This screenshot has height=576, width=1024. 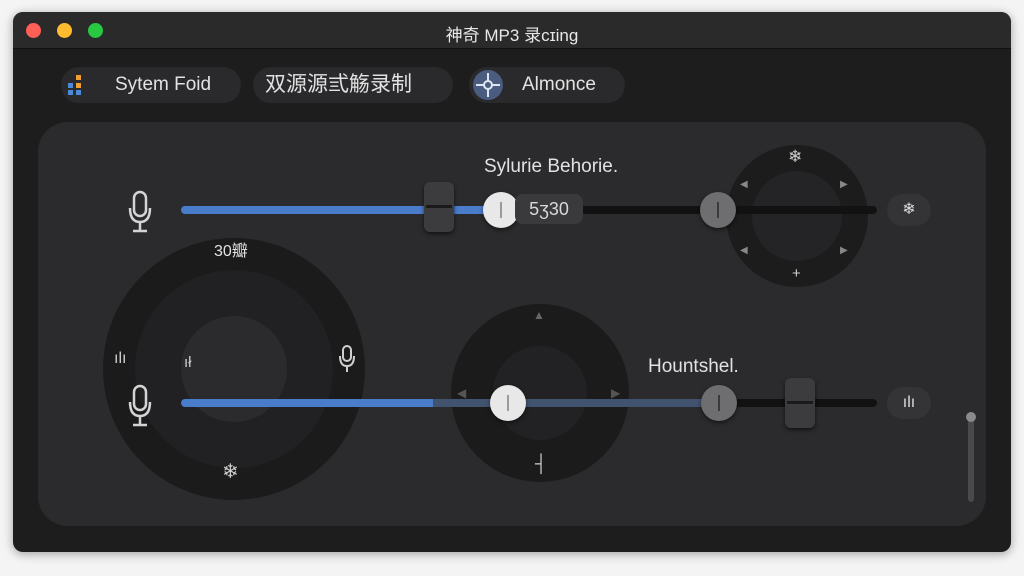 I want to click on small-mic-icon, so click(x=347, y=358).